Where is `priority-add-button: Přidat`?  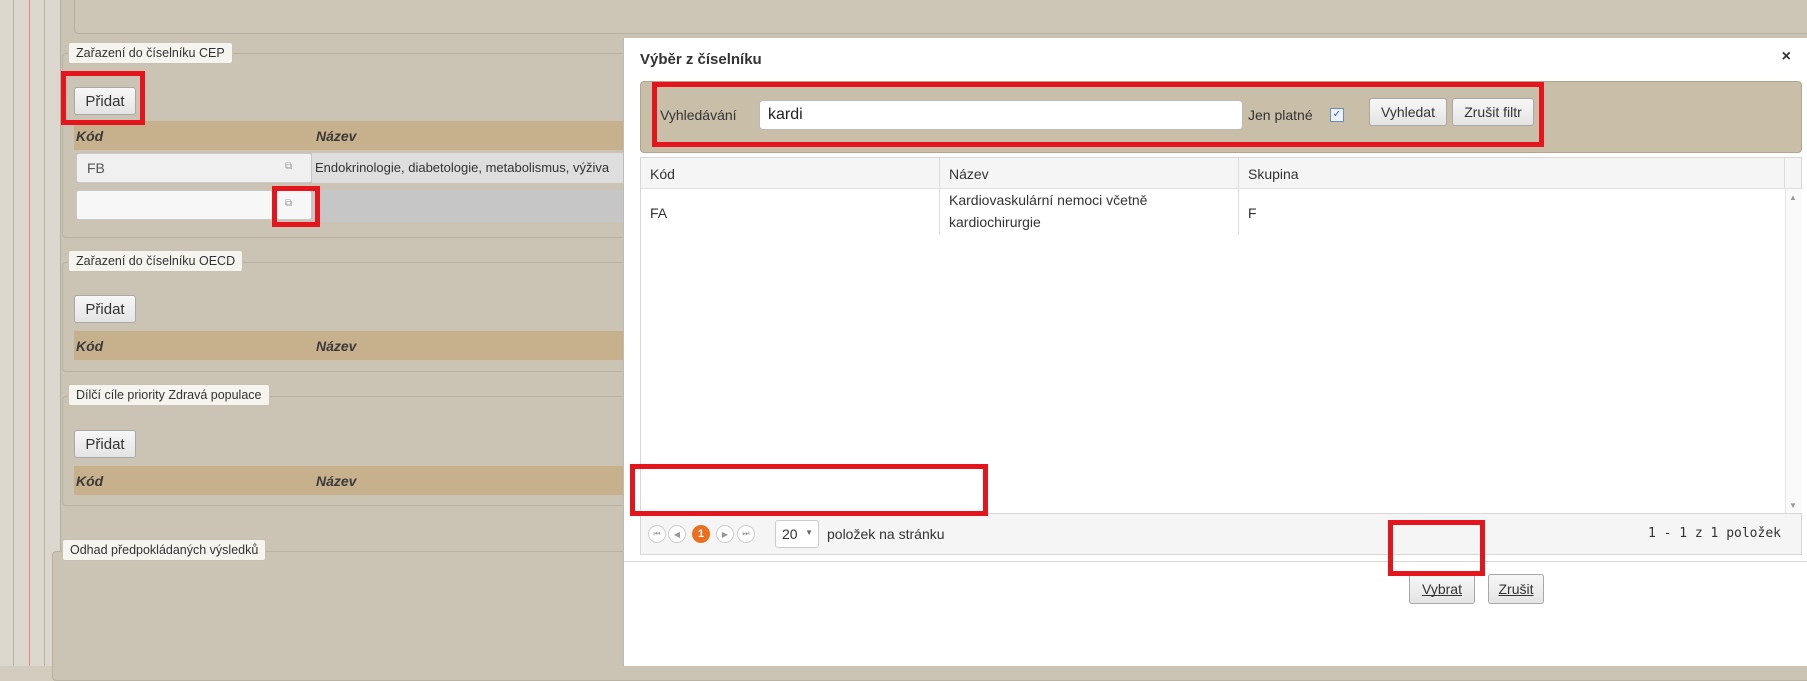
priority-add-button: Přidat is located at coordinates (105, 444).